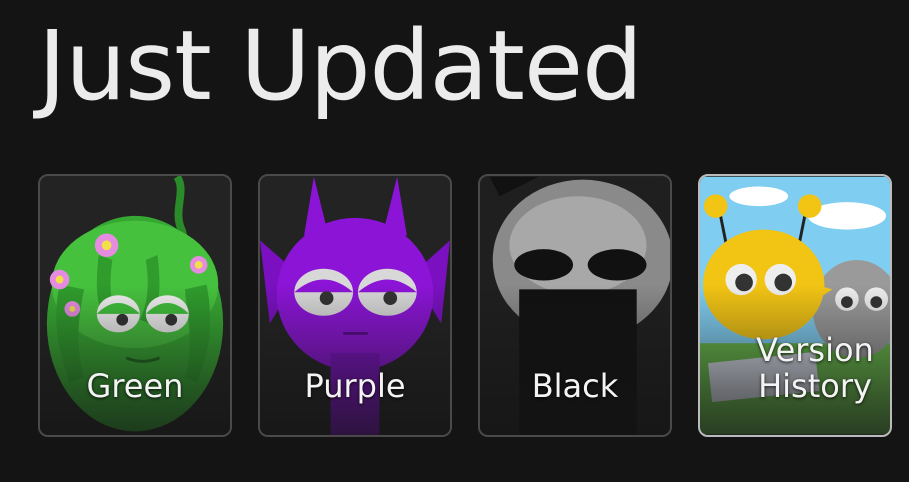  I want to click on card-green: Green, so click(135, 305).